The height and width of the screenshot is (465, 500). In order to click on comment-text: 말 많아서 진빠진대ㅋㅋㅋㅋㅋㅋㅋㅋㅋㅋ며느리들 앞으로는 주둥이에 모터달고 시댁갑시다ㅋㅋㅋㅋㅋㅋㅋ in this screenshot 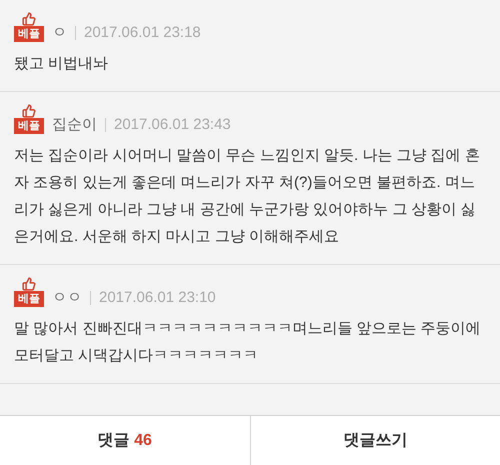, I will do `click(248, 342)`.